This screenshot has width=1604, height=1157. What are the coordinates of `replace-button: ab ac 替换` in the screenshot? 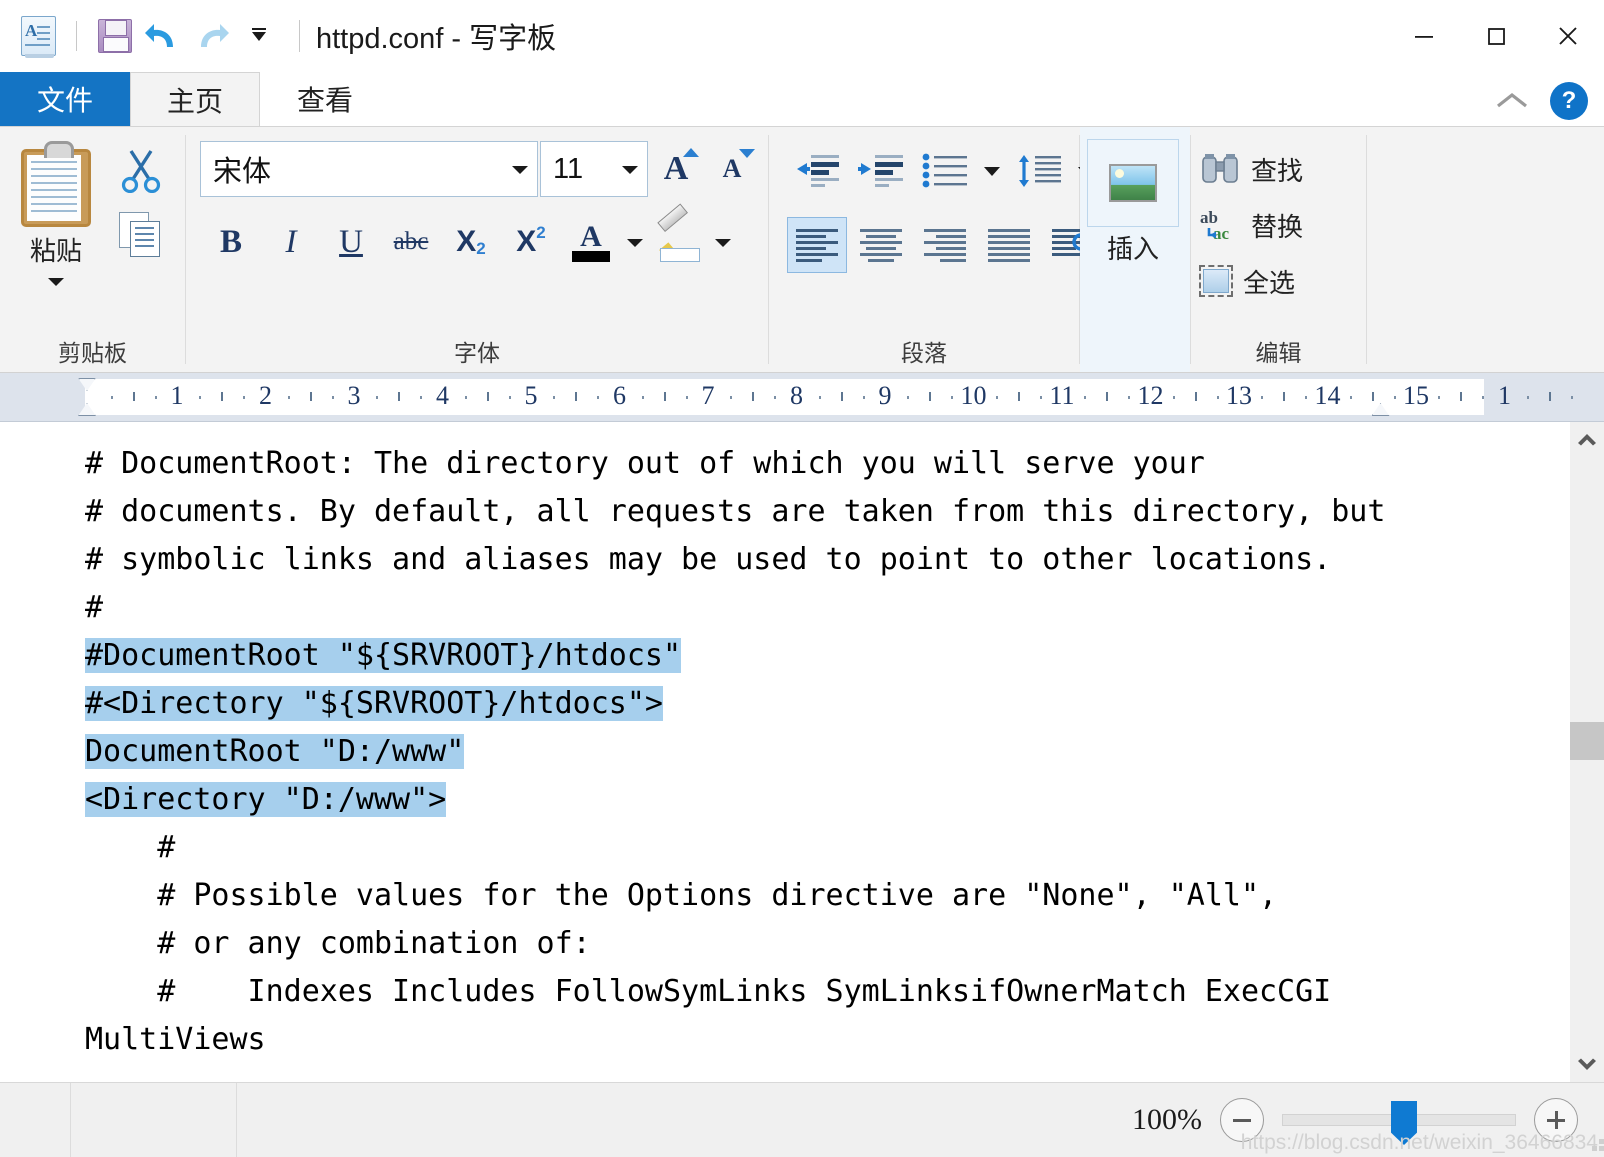 It's located at (1251, 225).